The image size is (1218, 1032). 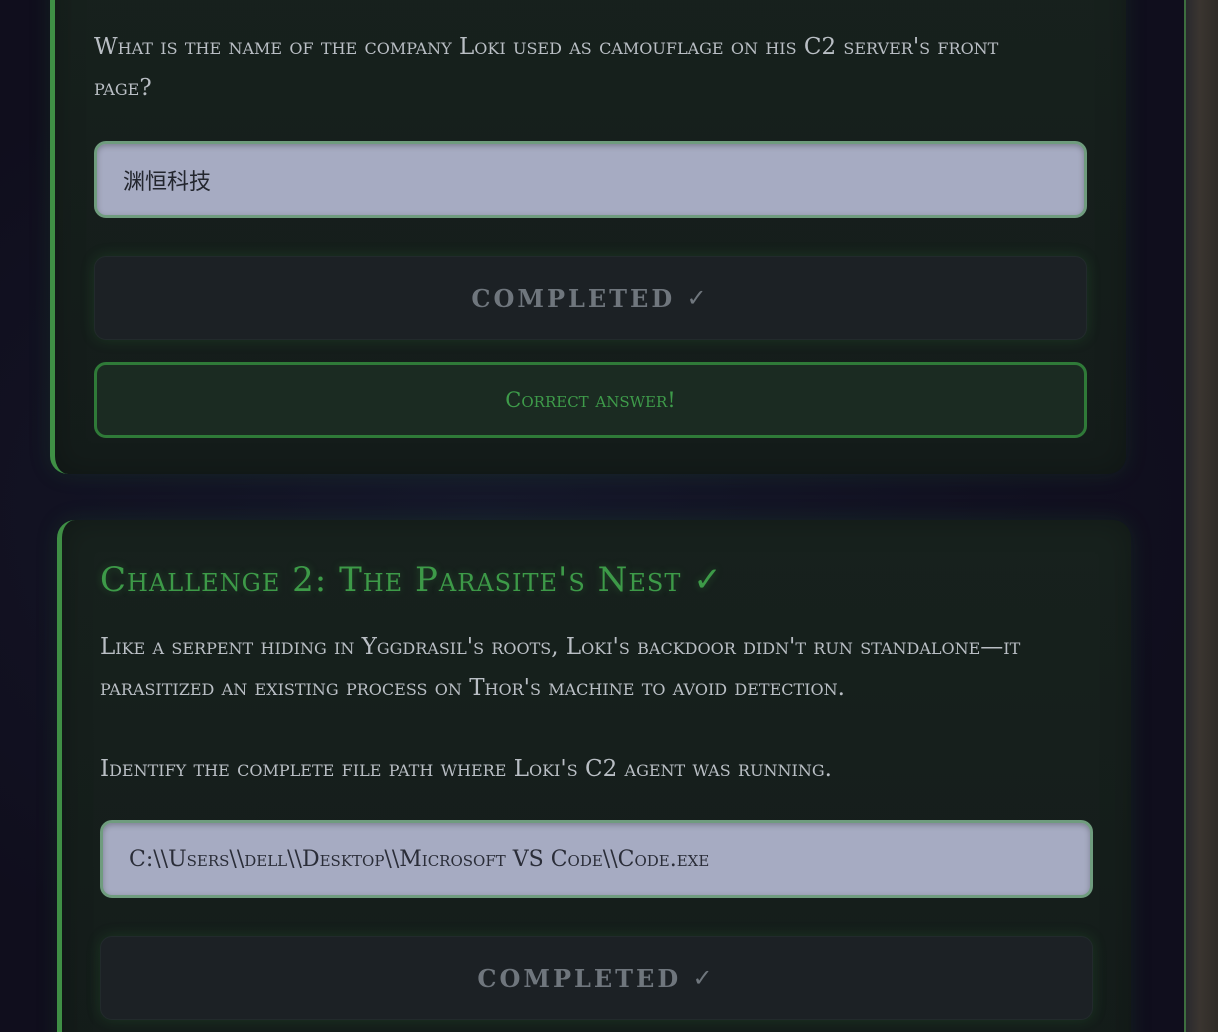 What do you see at coordinates (391, 580) in the screenshot?
I see `challenge-2-title-text: Challenge 2: The Parasite's Nest` at bounding box center [391, 580].